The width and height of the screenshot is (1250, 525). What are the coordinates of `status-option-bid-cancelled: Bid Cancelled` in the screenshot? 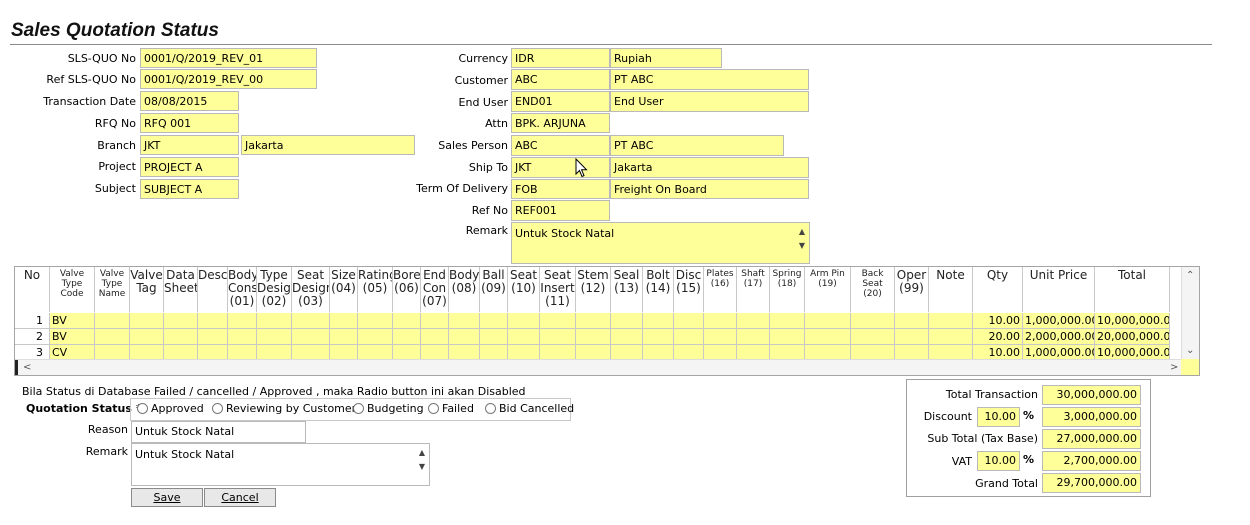 It's located at (529, 408).